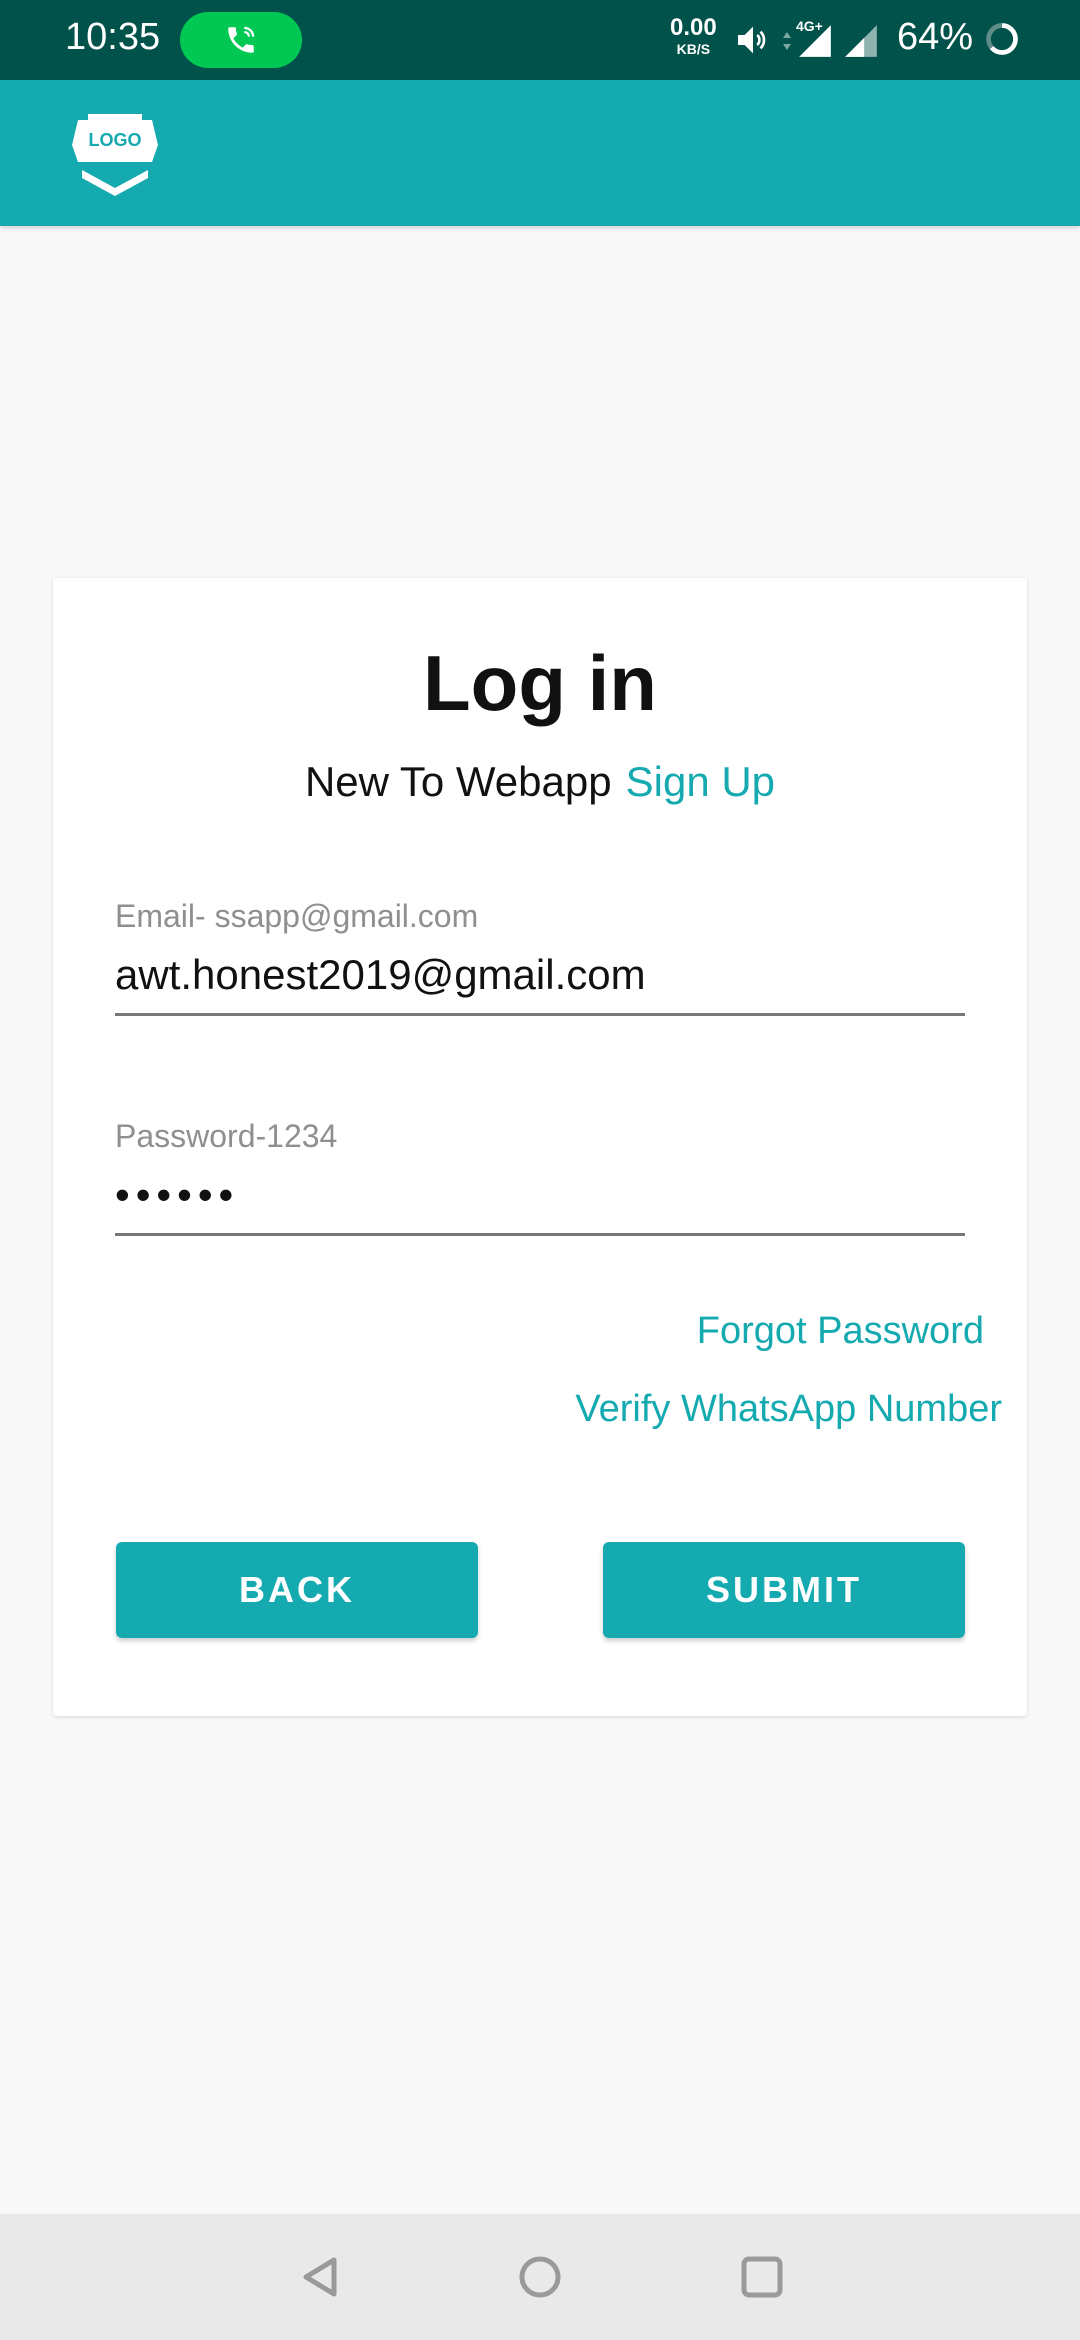 The height and width of the screenshot is (2340, 1080). I want to click on signal-icon, so click(815, 41).